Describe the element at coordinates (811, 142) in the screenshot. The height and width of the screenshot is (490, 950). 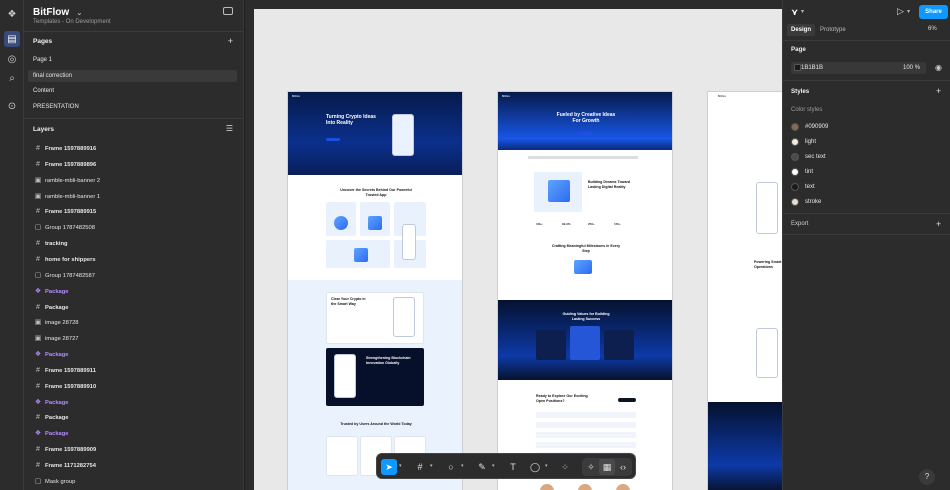
I see `color-style-name: light` at that location.